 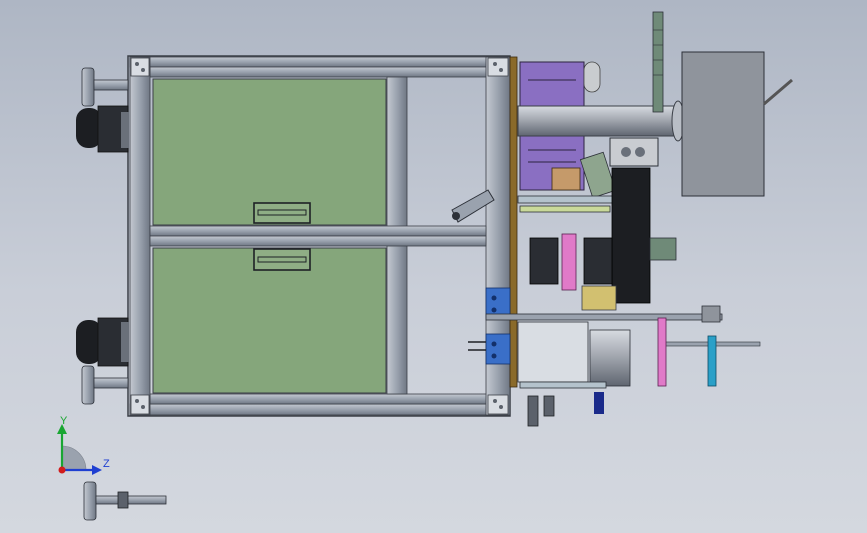 I want to click on y-axis-label: Y, so click(x=64, y=421).